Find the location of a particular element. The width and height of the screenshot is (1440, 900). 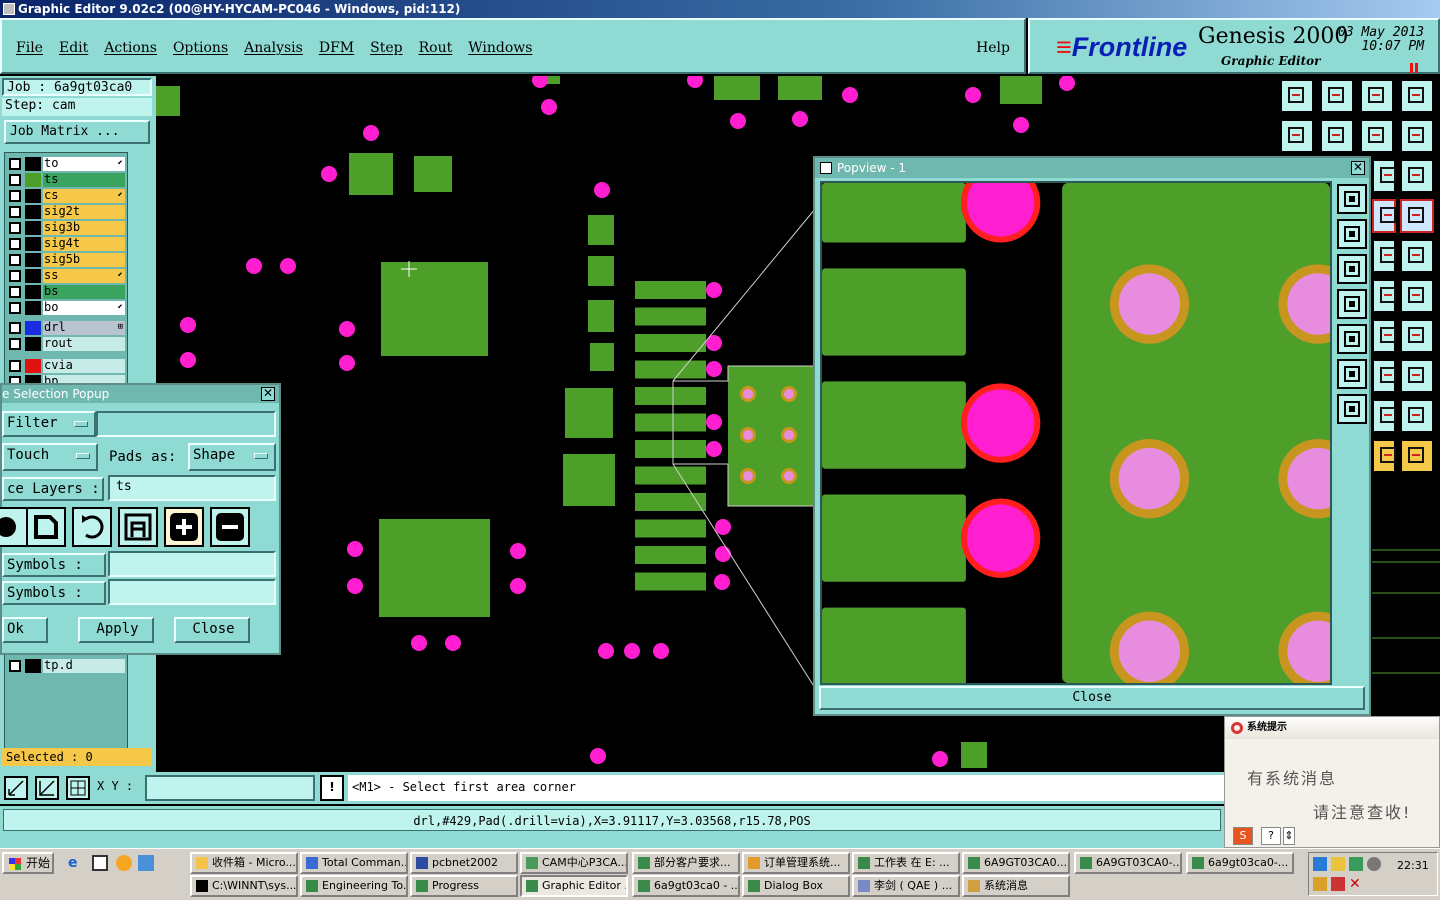

layer-row-sig3b: sig3b is located at coordinates (66, 228).